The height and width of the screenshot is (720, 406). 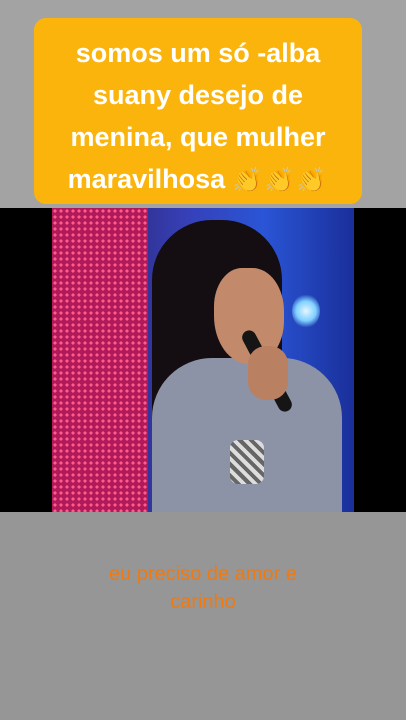 What do you see at coordinates (280, 180) in the screenshot?
I see `clapping-hands-icon: 👏👏👏` at bounding box center [280, 180].